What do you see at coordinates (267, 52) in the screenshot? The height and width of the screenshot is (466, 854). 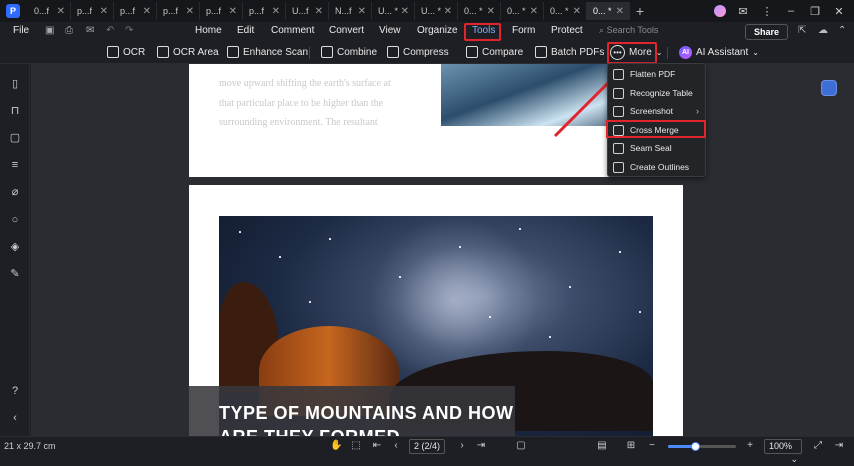 I see `enhance-scan-button: Enhance Scan` at bounding box center [267, 52].